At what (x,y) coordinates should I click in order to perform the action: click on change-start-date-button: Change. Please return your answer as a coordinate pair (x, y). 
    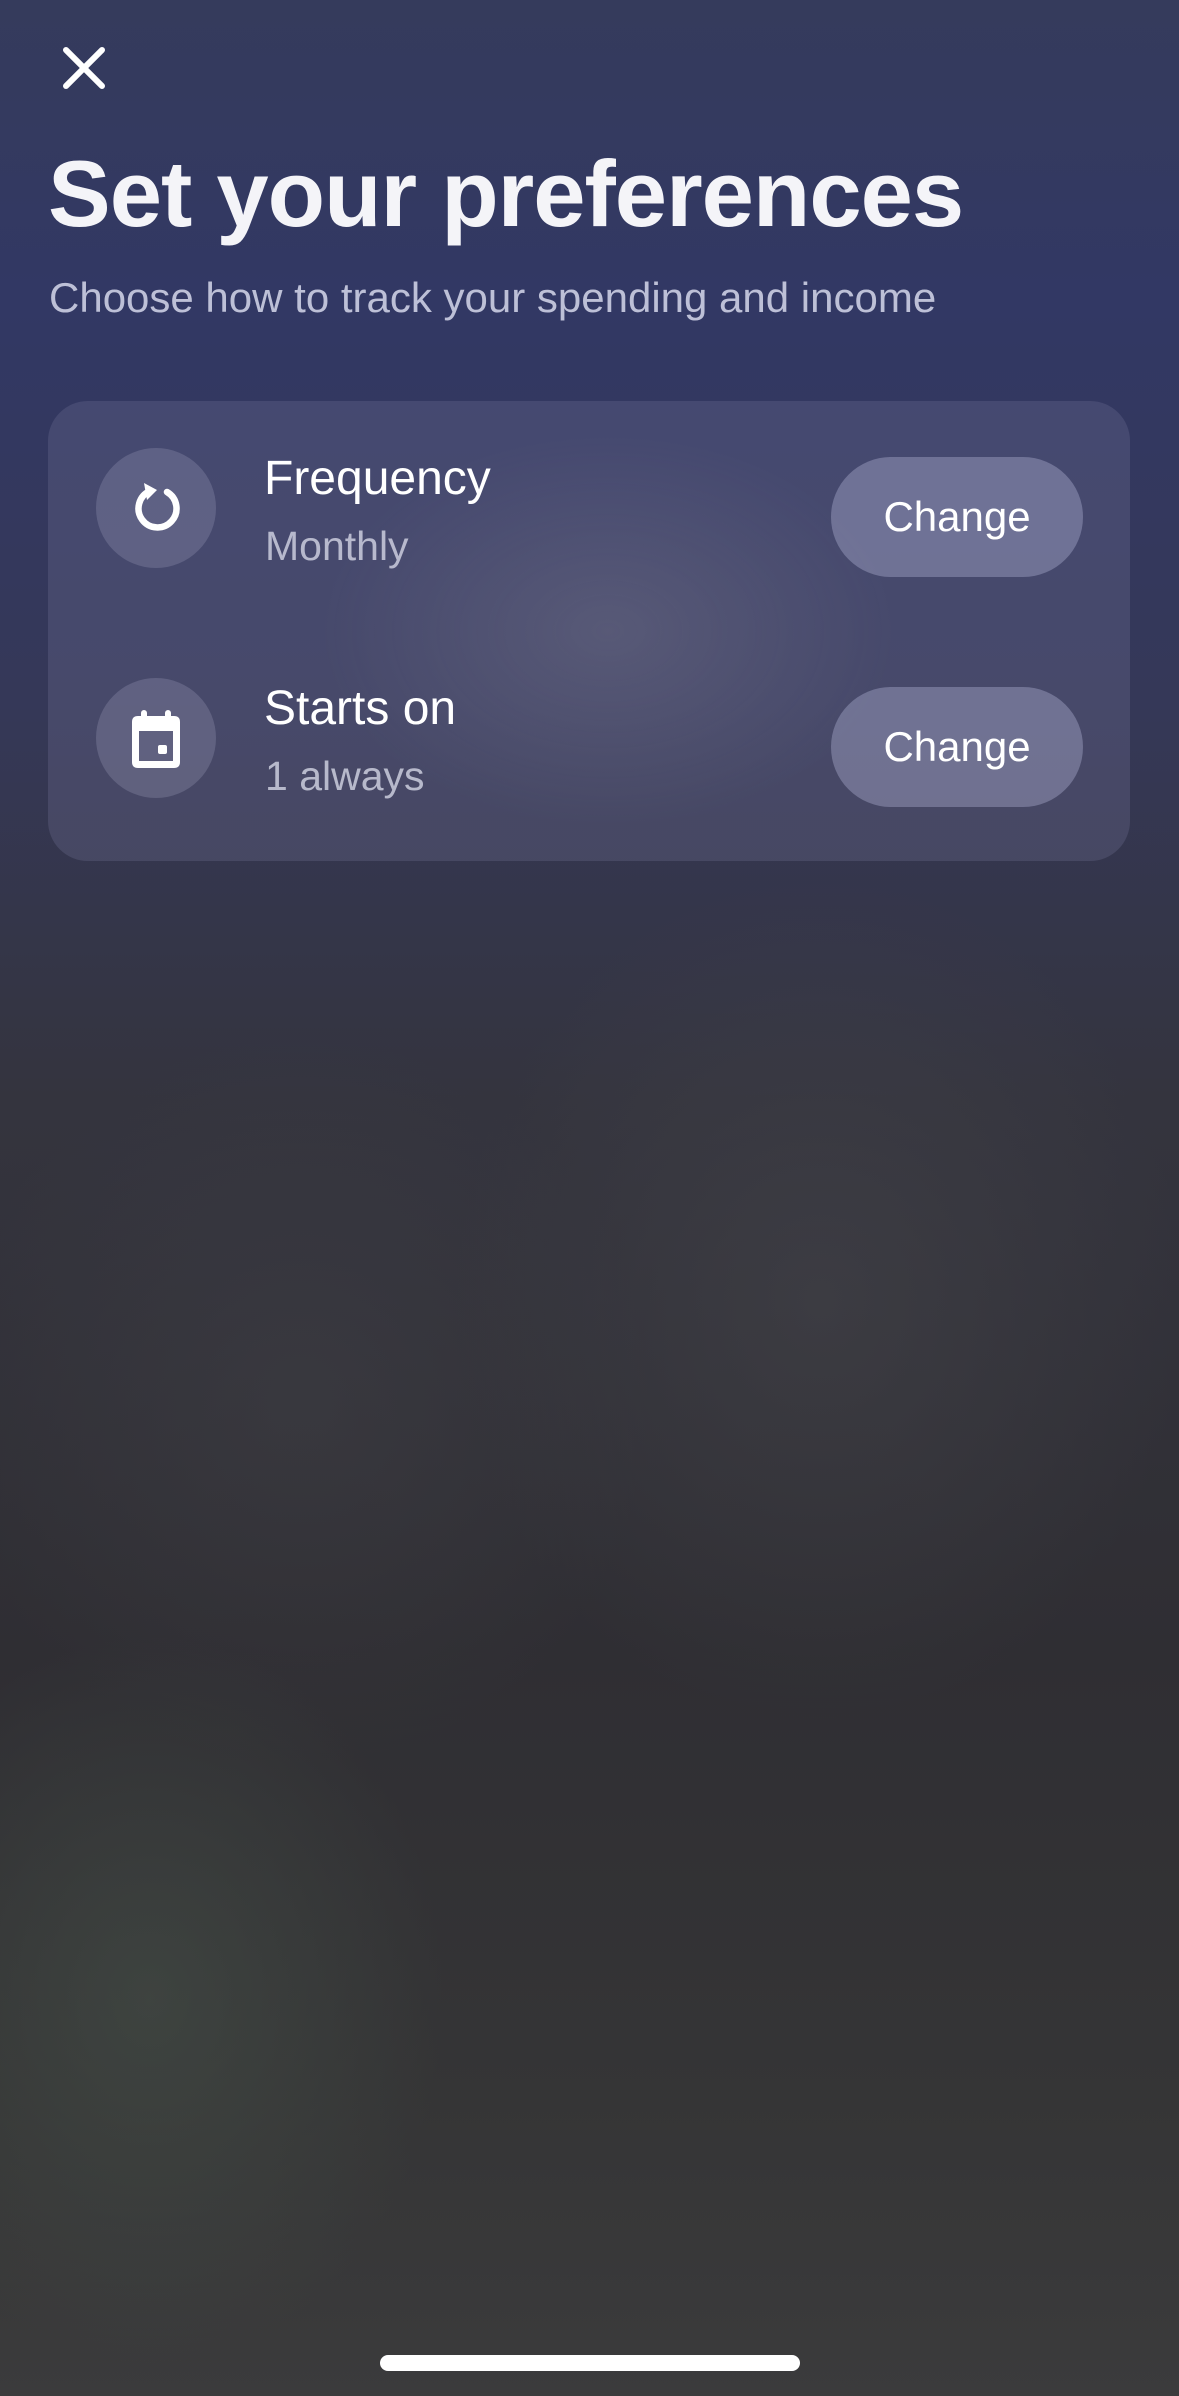
    Looking at the image, I should click on (957, 747).